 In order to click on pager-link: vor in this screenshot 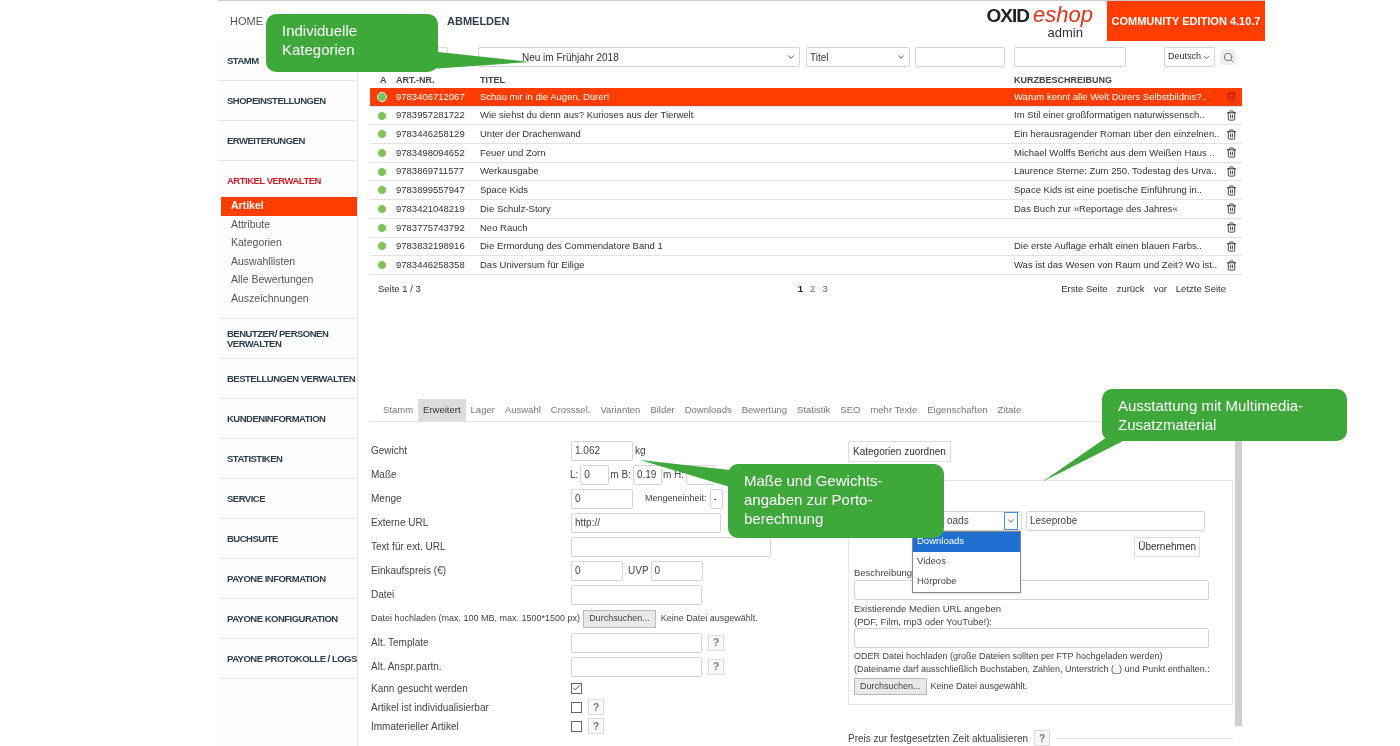, I will do `click(1160, 288)`.